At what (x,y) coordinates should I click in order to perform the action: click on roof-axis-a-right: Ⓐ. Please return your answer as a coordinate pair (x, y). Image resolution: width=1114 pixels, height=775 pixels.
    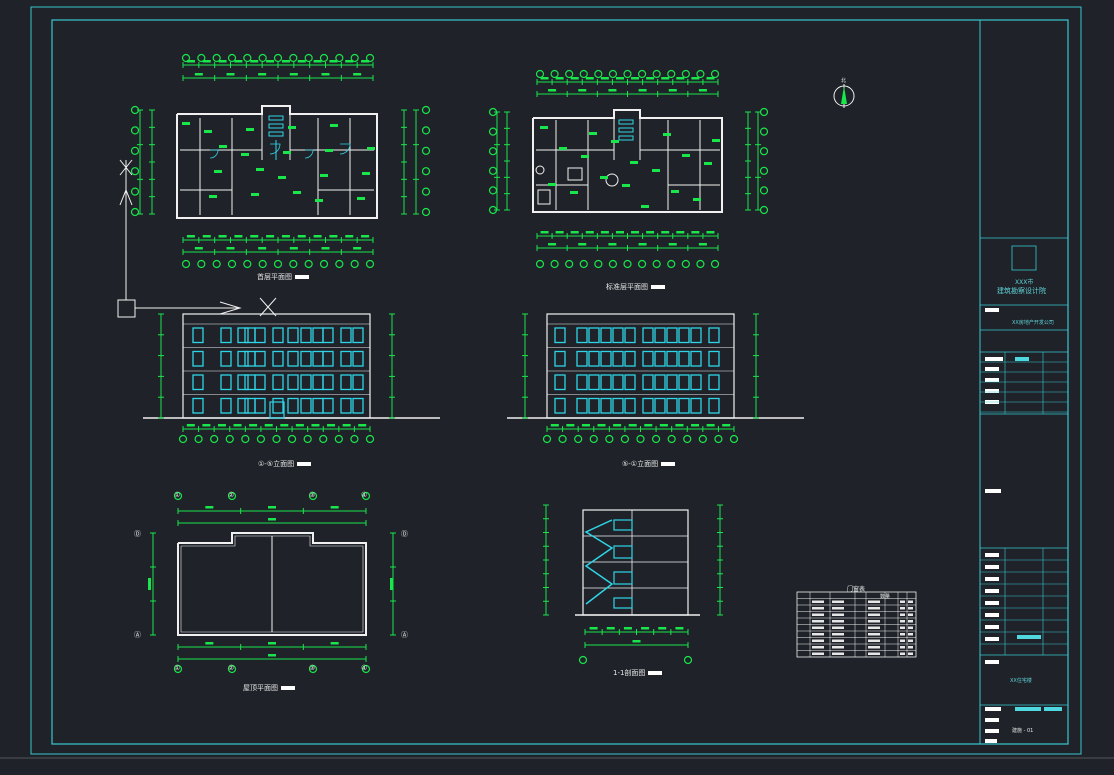
    Looking at the image, I should click on (404, 635).